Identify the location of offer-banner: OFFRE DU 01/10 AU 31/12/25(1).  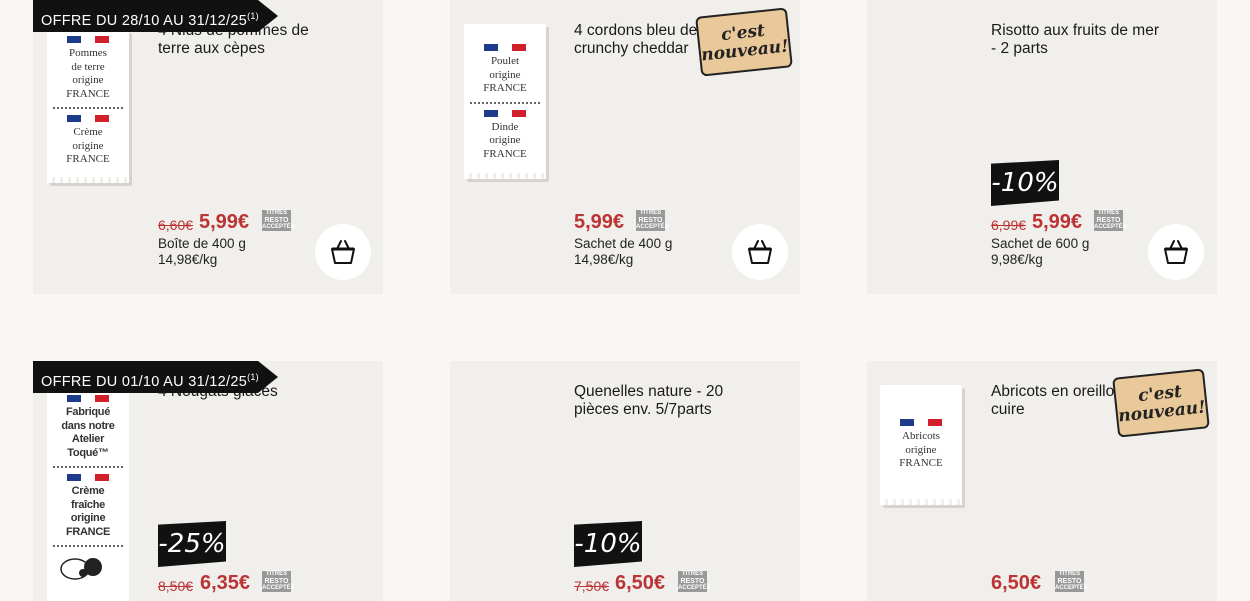
(155, 377).